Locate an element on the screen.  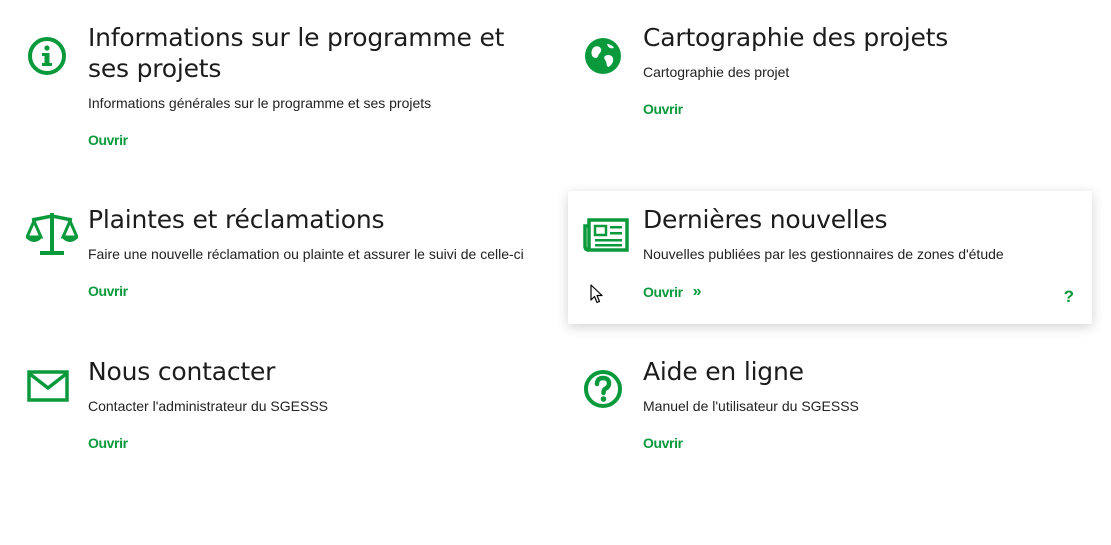
card-description: Cartographie des projet is located at coordinates (716, 72).